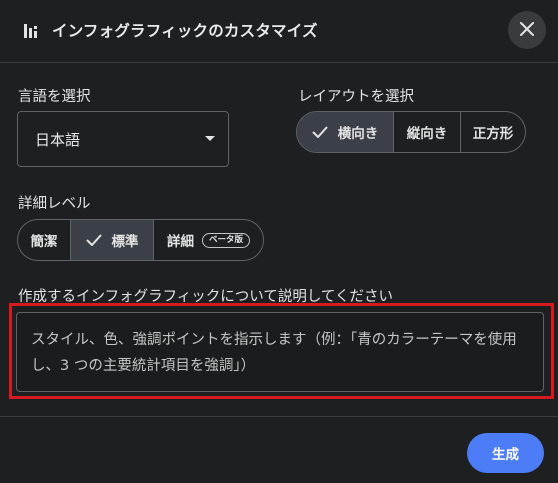  I want to click on layout-option-label: 縦向き, so click(427, 134).